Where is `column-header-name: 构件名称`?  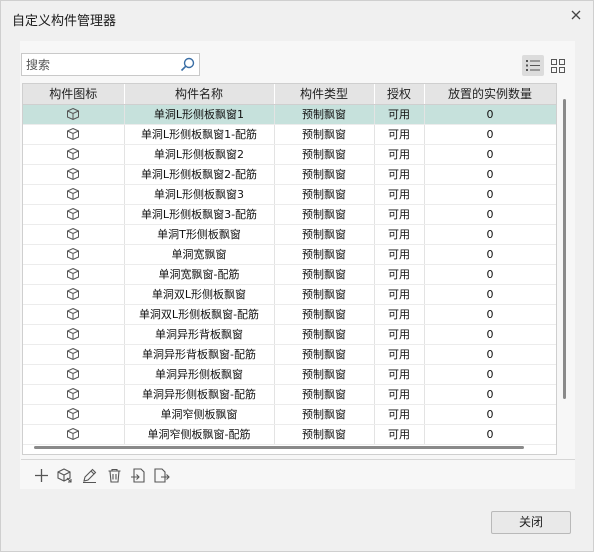
column-header-name: 构件名称 is located at coordinates (199, 94).